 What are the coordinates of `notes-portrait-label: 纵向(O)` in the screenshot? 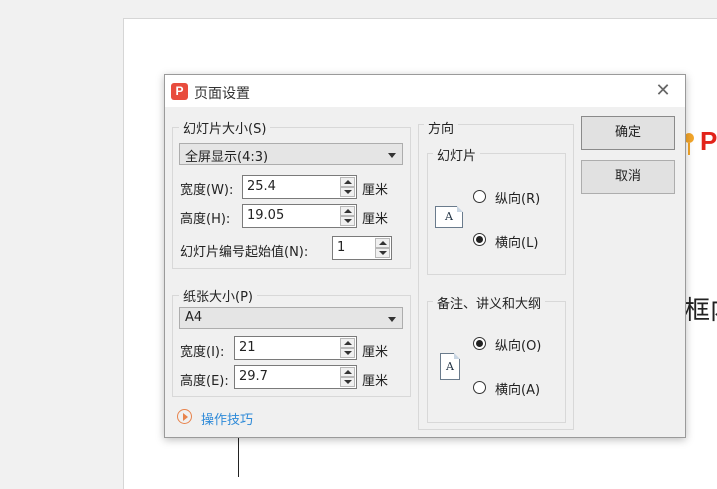 It's located at (518, 344).